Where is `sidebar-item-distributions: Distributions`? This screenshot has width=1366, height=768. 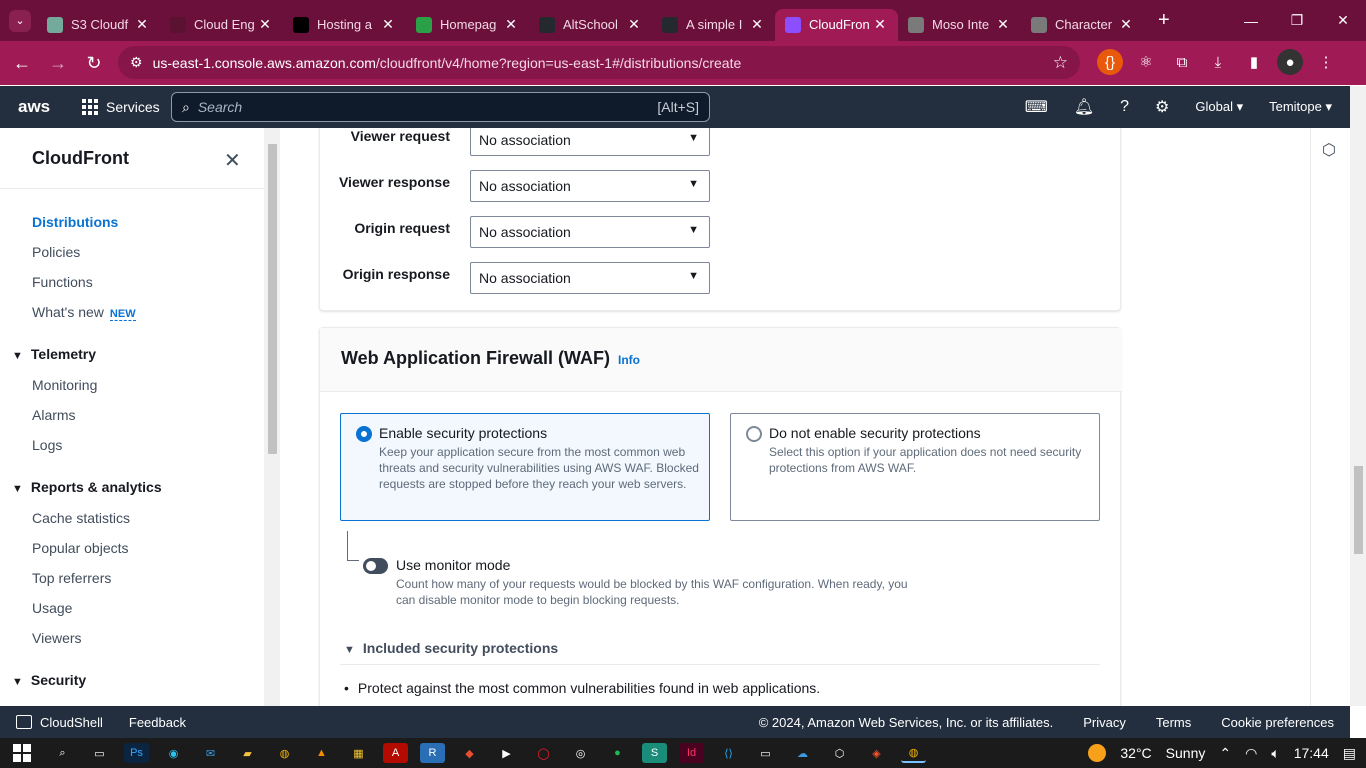 sidebar-item-distributions: Distributions is located at coordinates (75, 222).